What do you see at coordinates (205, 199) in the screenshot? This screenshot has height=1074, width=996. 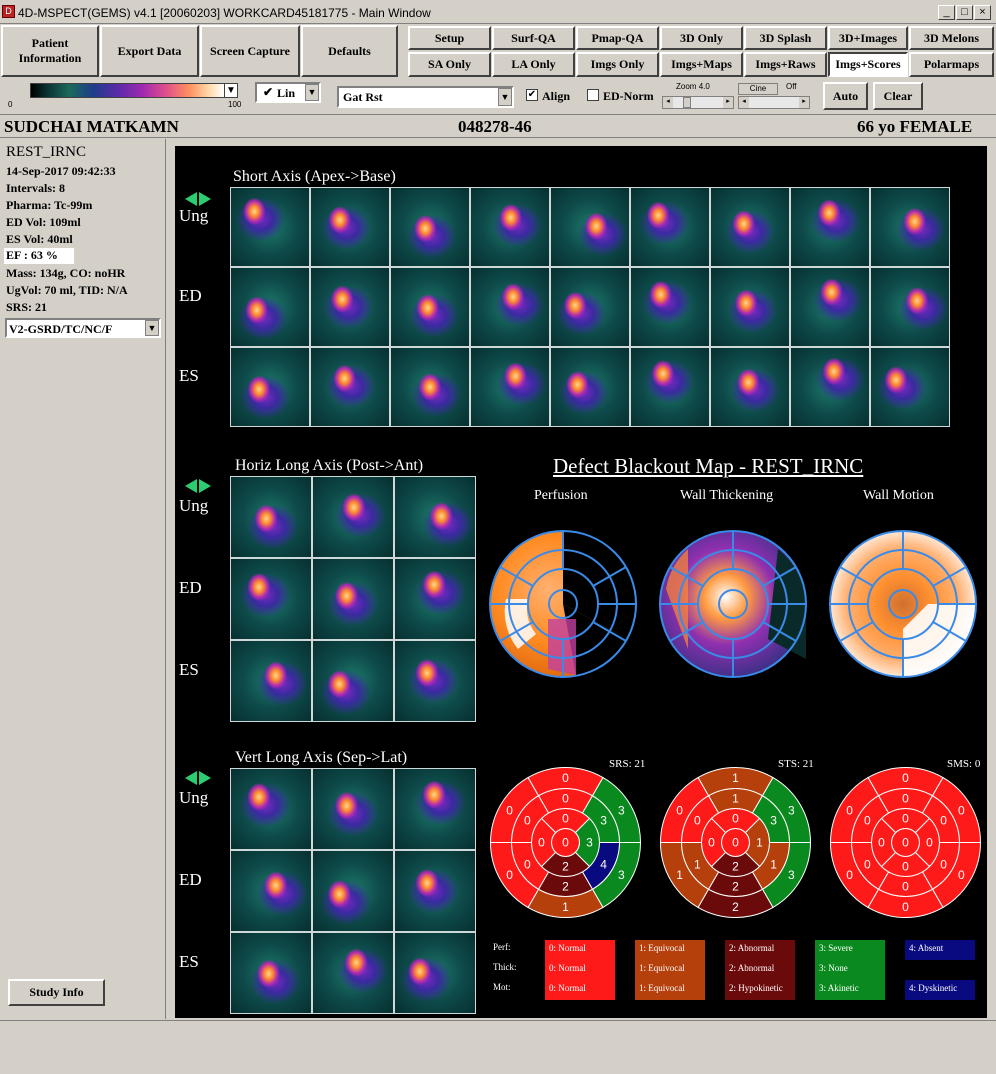 I see `sa-next-arrow-icon` at bounding box center [205, 199].